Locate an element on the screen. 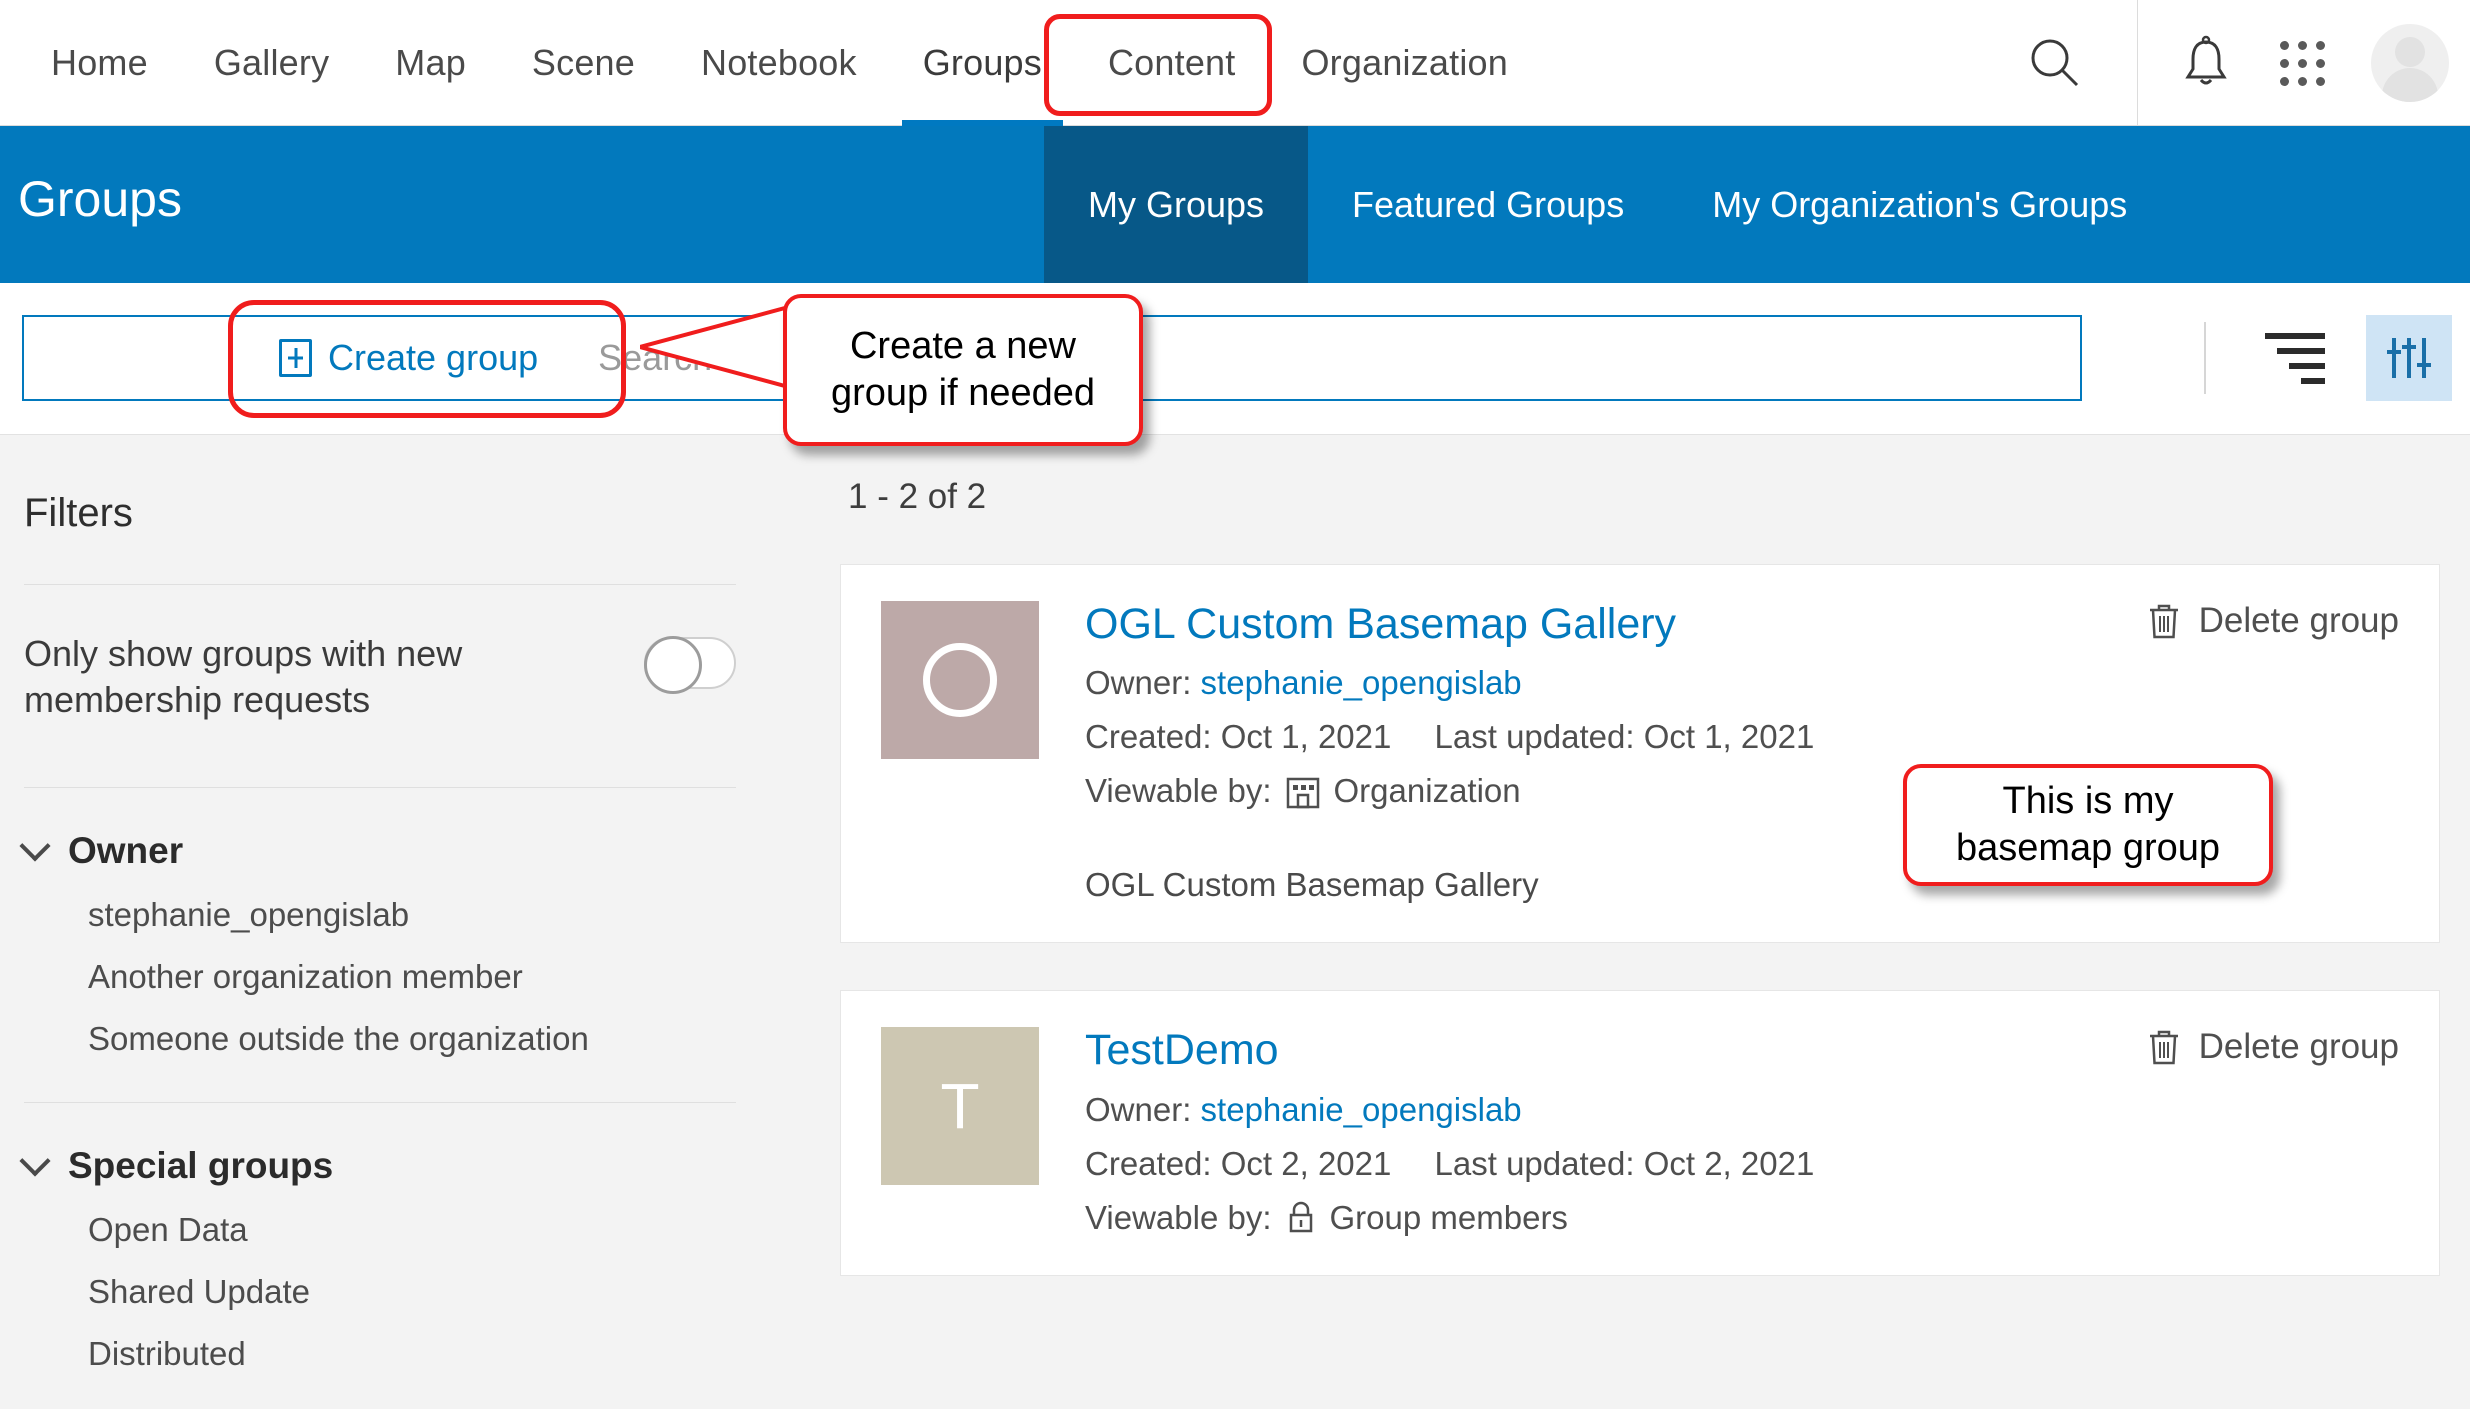 Image resolution: width=2470 pixels, height=1409 pixels. group-thumbnail-ring-icon is located at coordinates (960, 680).